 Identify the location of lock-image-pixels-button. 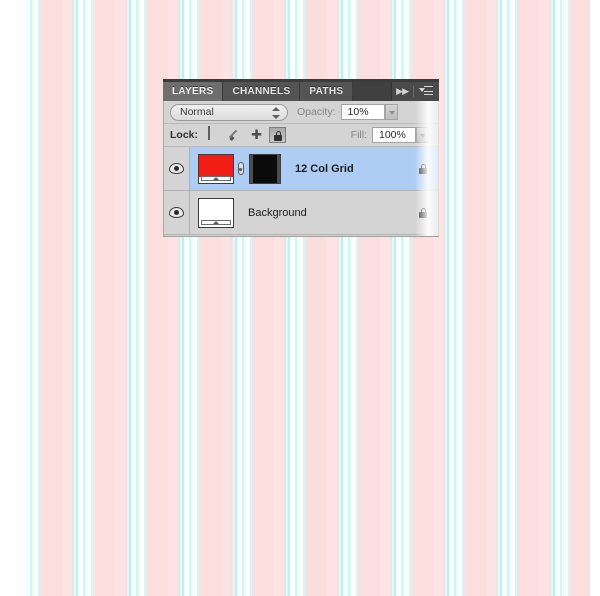
(235, 135).